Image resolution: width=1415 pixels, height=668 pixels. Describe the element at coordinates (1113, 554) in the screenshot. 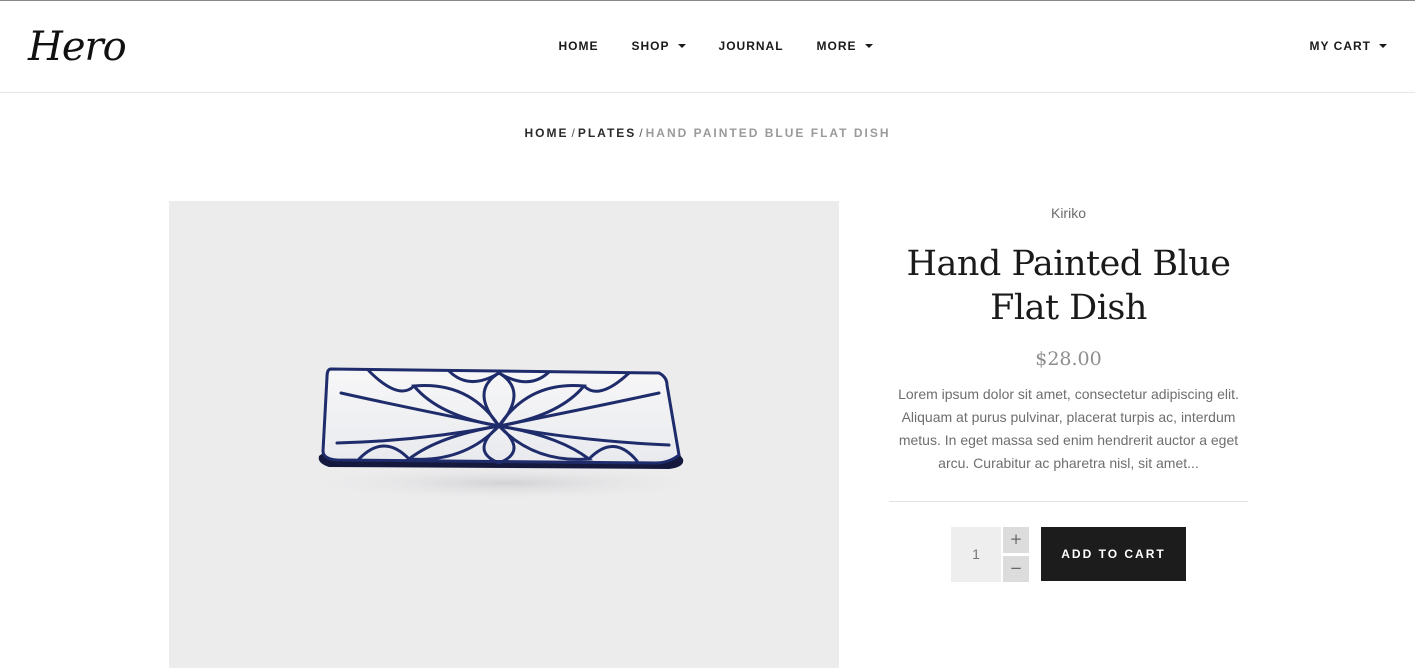

I see `add-to-cart-button: ADD TO CART` at that location.